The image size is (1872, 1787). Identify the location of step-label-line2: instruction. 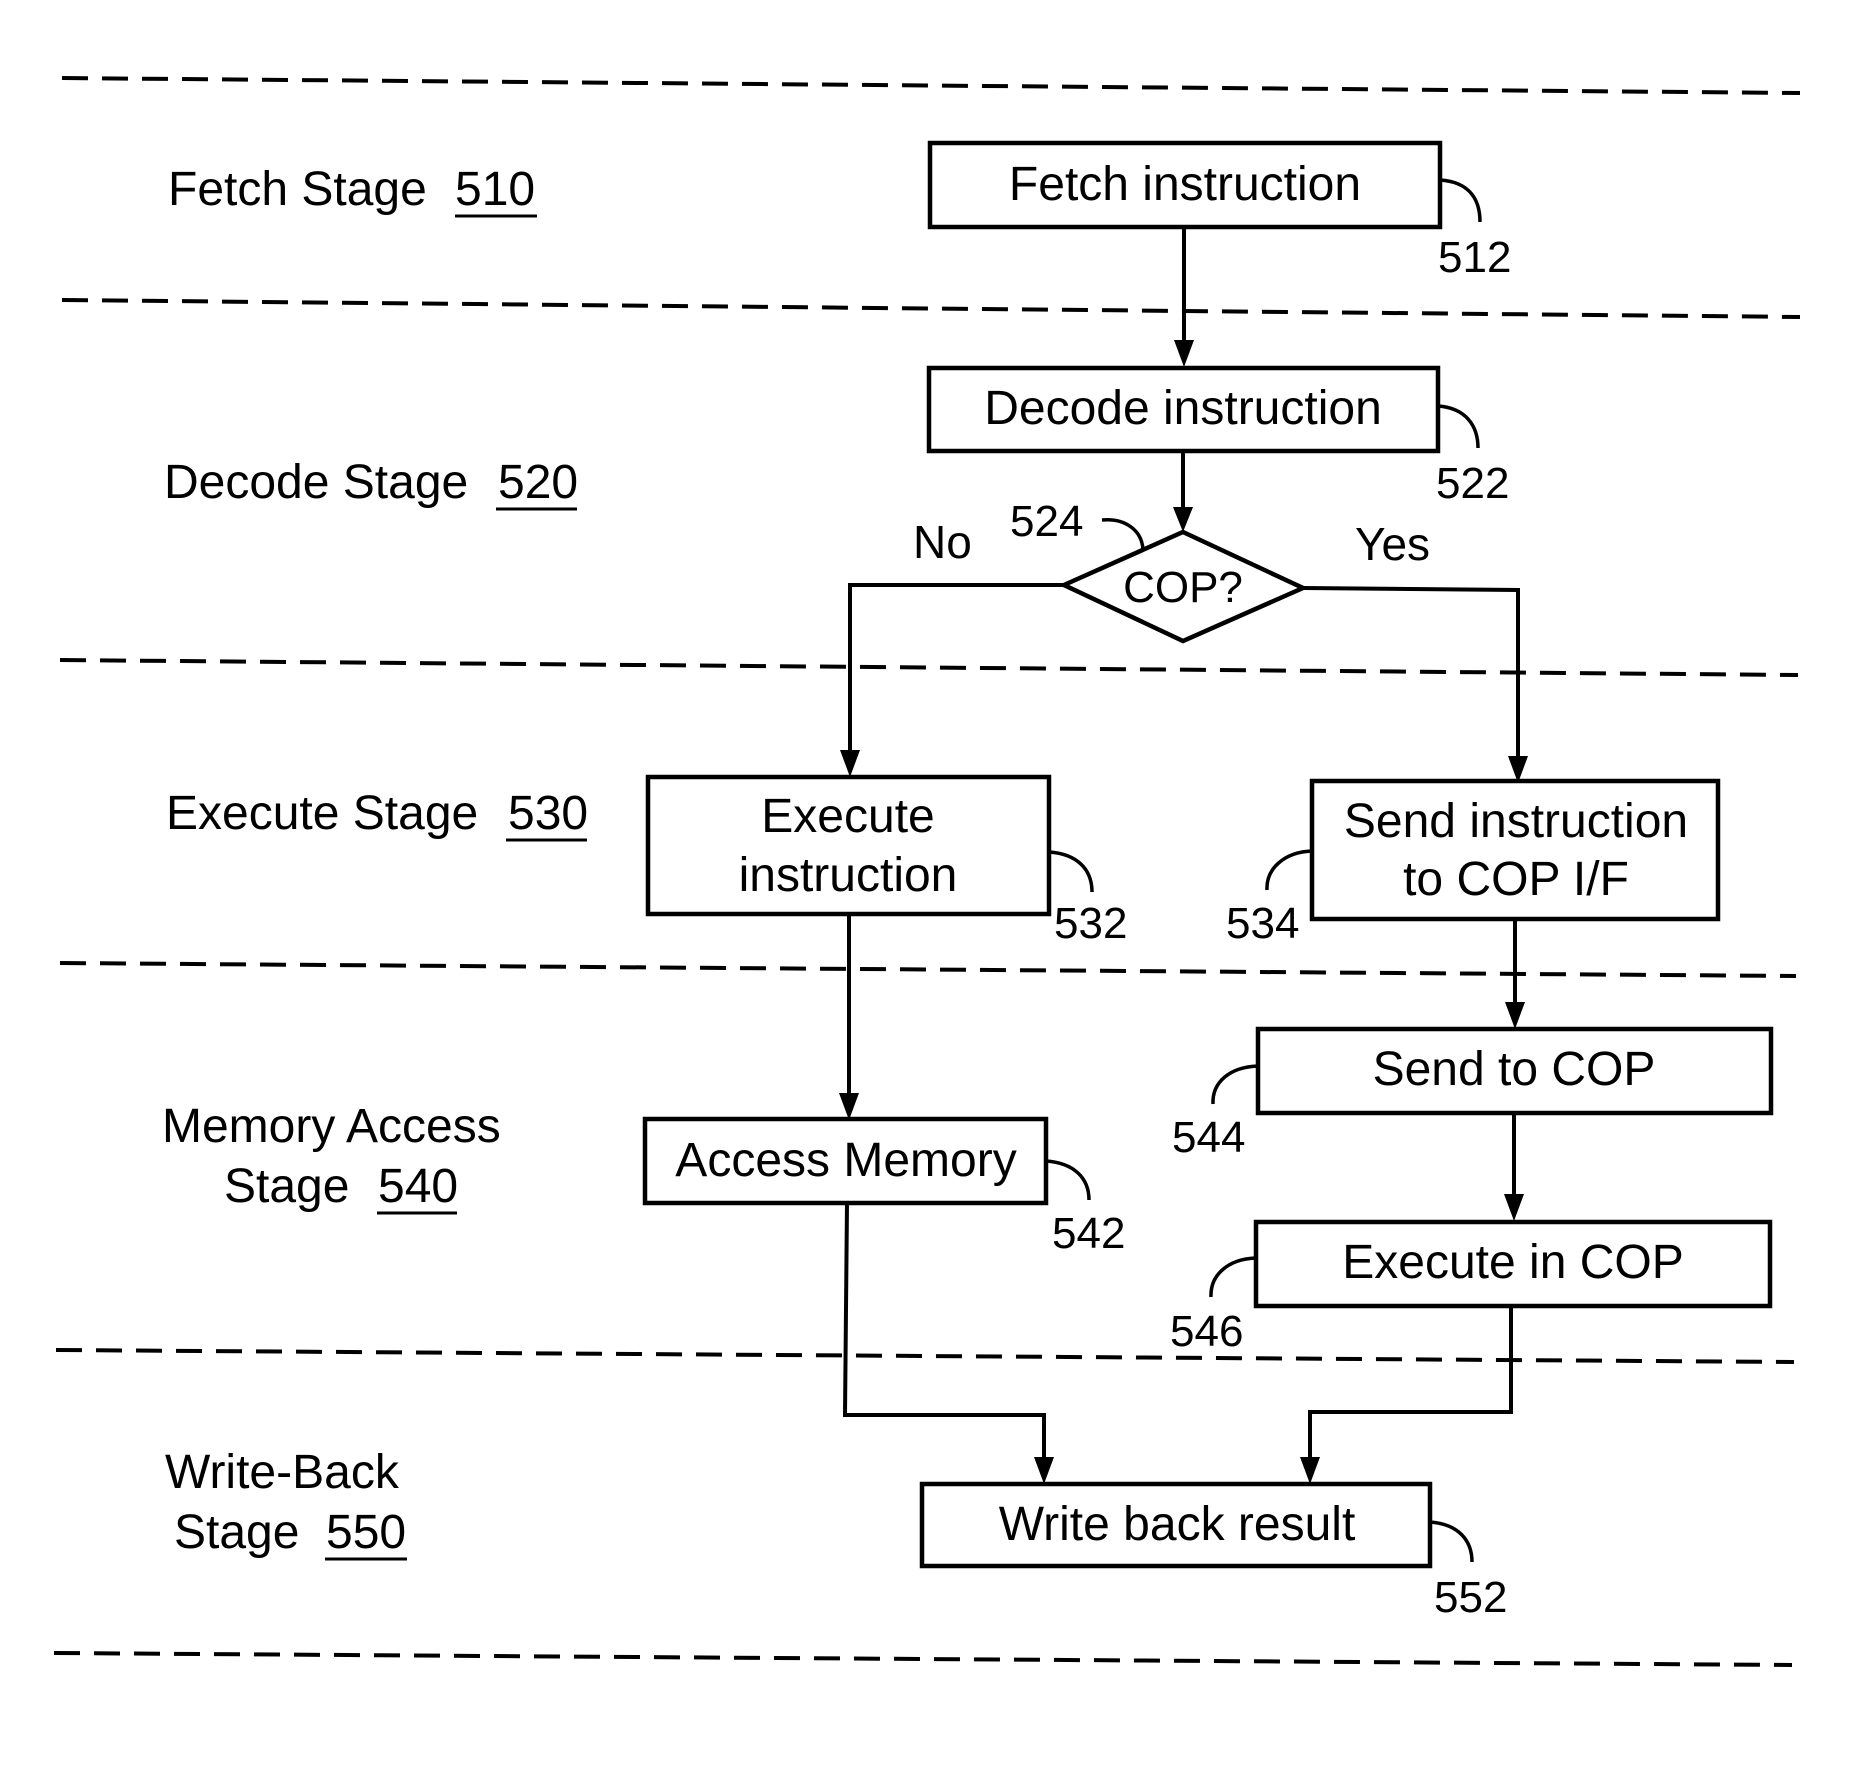
(848, 875).